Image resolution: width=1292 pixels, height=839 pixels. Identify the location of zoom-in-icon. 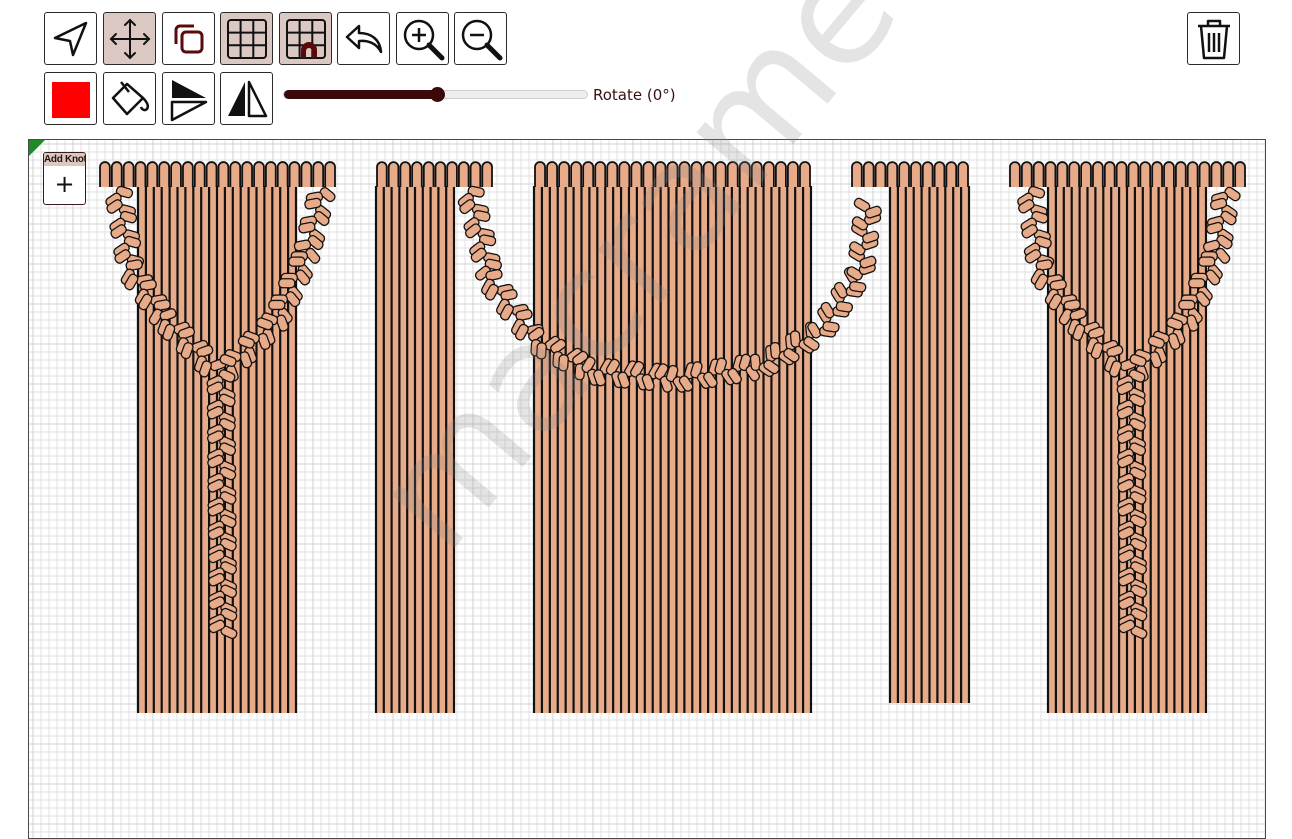
(423, 39).